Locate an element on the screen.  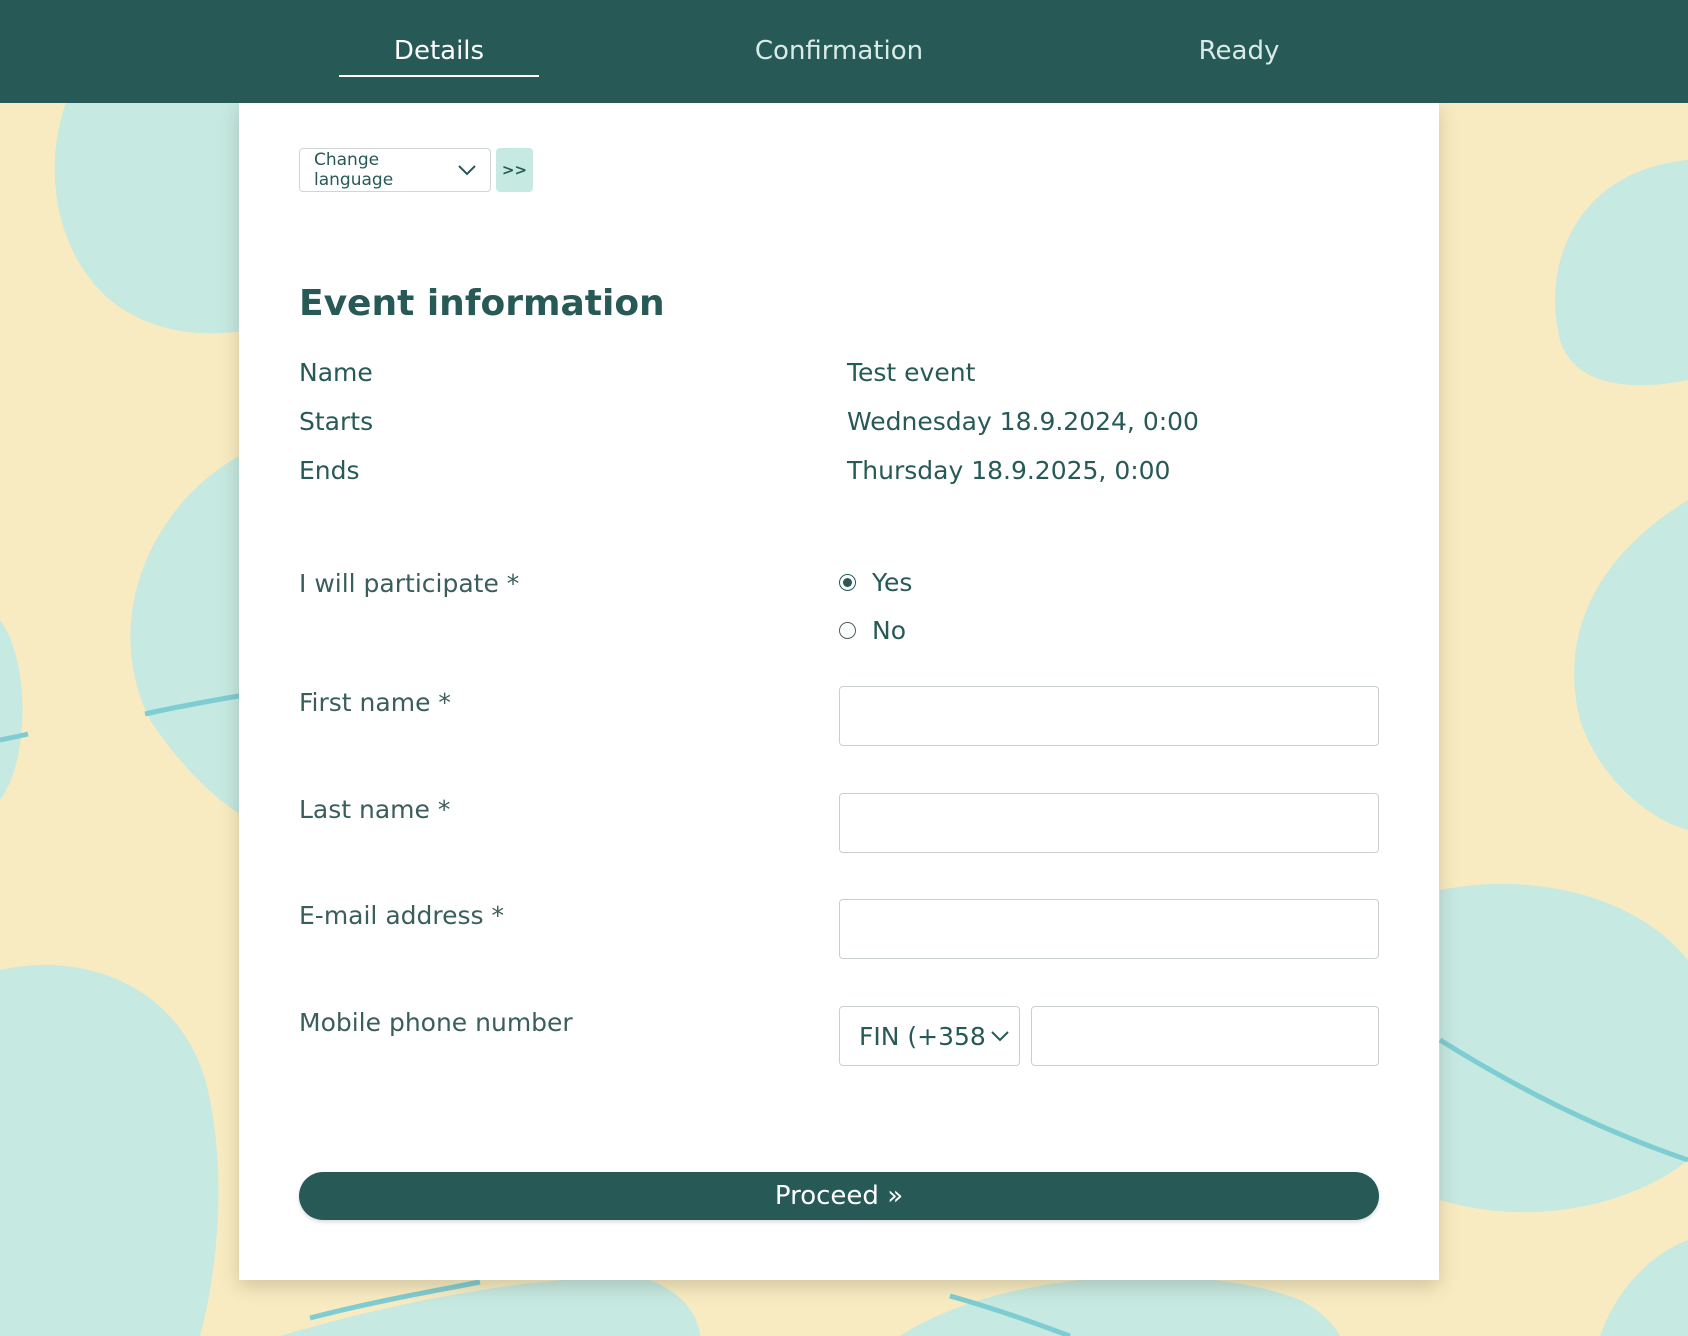
participate-no-radio: No is located at coordinates (872, 630).